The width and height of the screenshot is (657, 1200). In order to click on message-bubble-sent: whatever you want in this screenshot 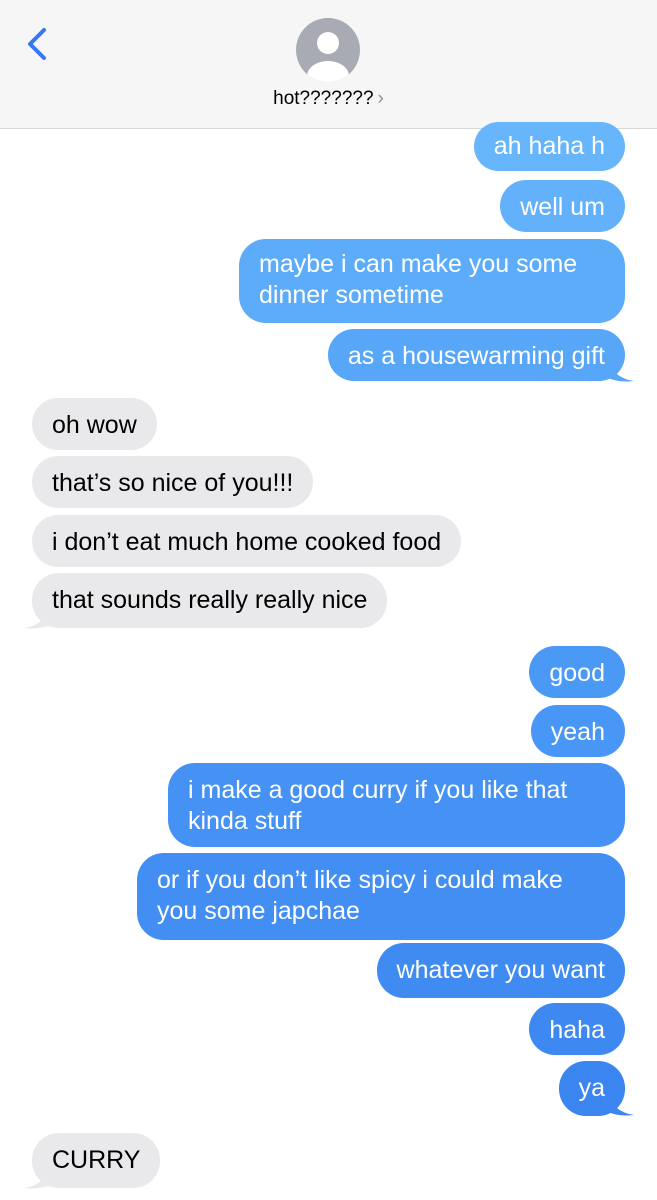, I will do `click(500, 970)`.